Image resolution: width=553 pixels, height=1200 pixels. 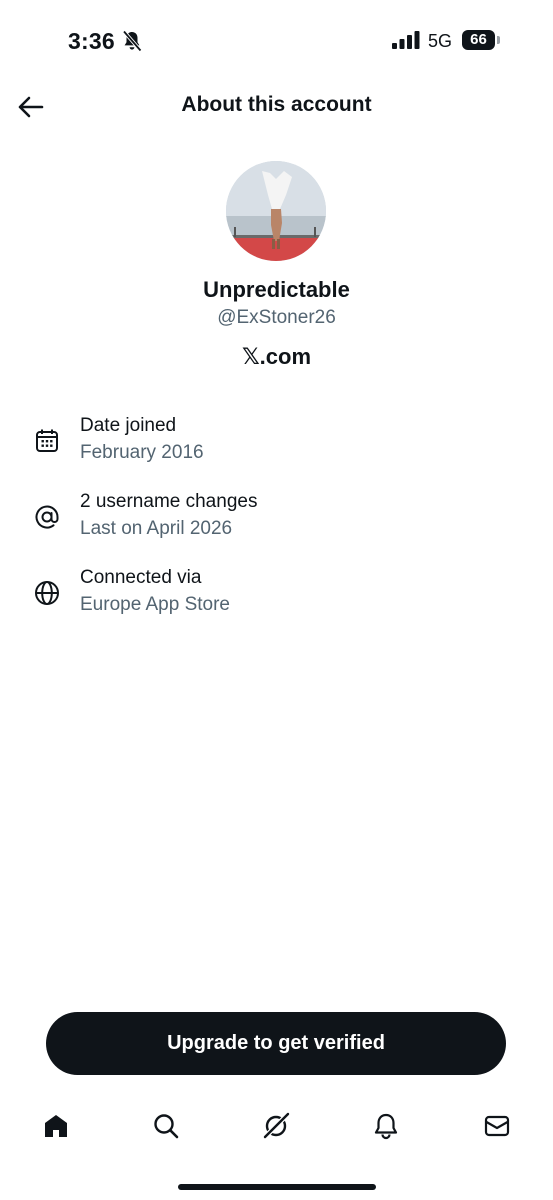 I want to click on home-icon, so click(x=56, y=1126).